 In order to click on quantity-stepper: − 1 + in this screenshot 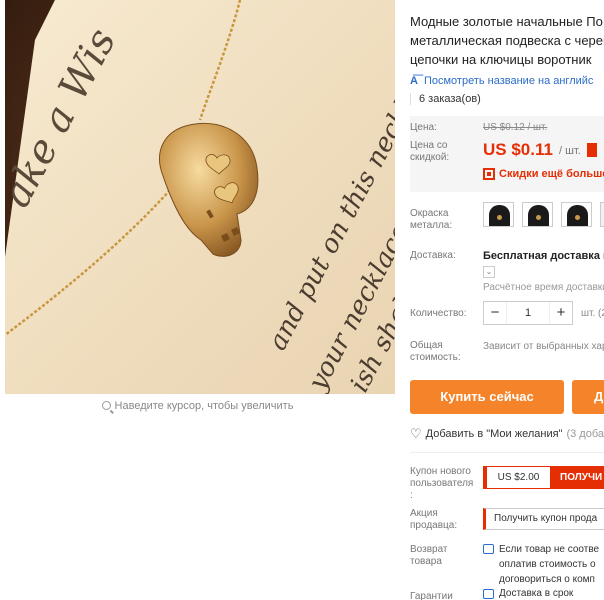, I will do `click(528, 313)`.